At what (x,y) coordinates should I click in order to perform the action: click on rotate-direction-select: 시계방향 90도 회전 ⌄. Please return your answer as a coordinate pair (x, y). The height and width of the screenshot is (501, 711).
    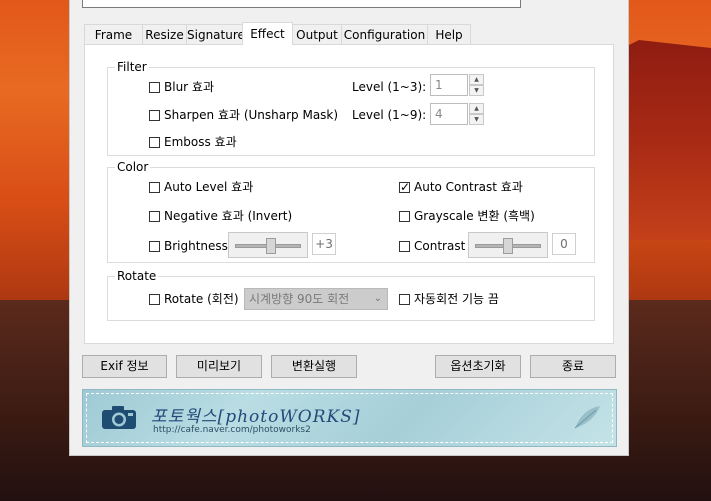
    Looking at the image, I should click on (316, 299).